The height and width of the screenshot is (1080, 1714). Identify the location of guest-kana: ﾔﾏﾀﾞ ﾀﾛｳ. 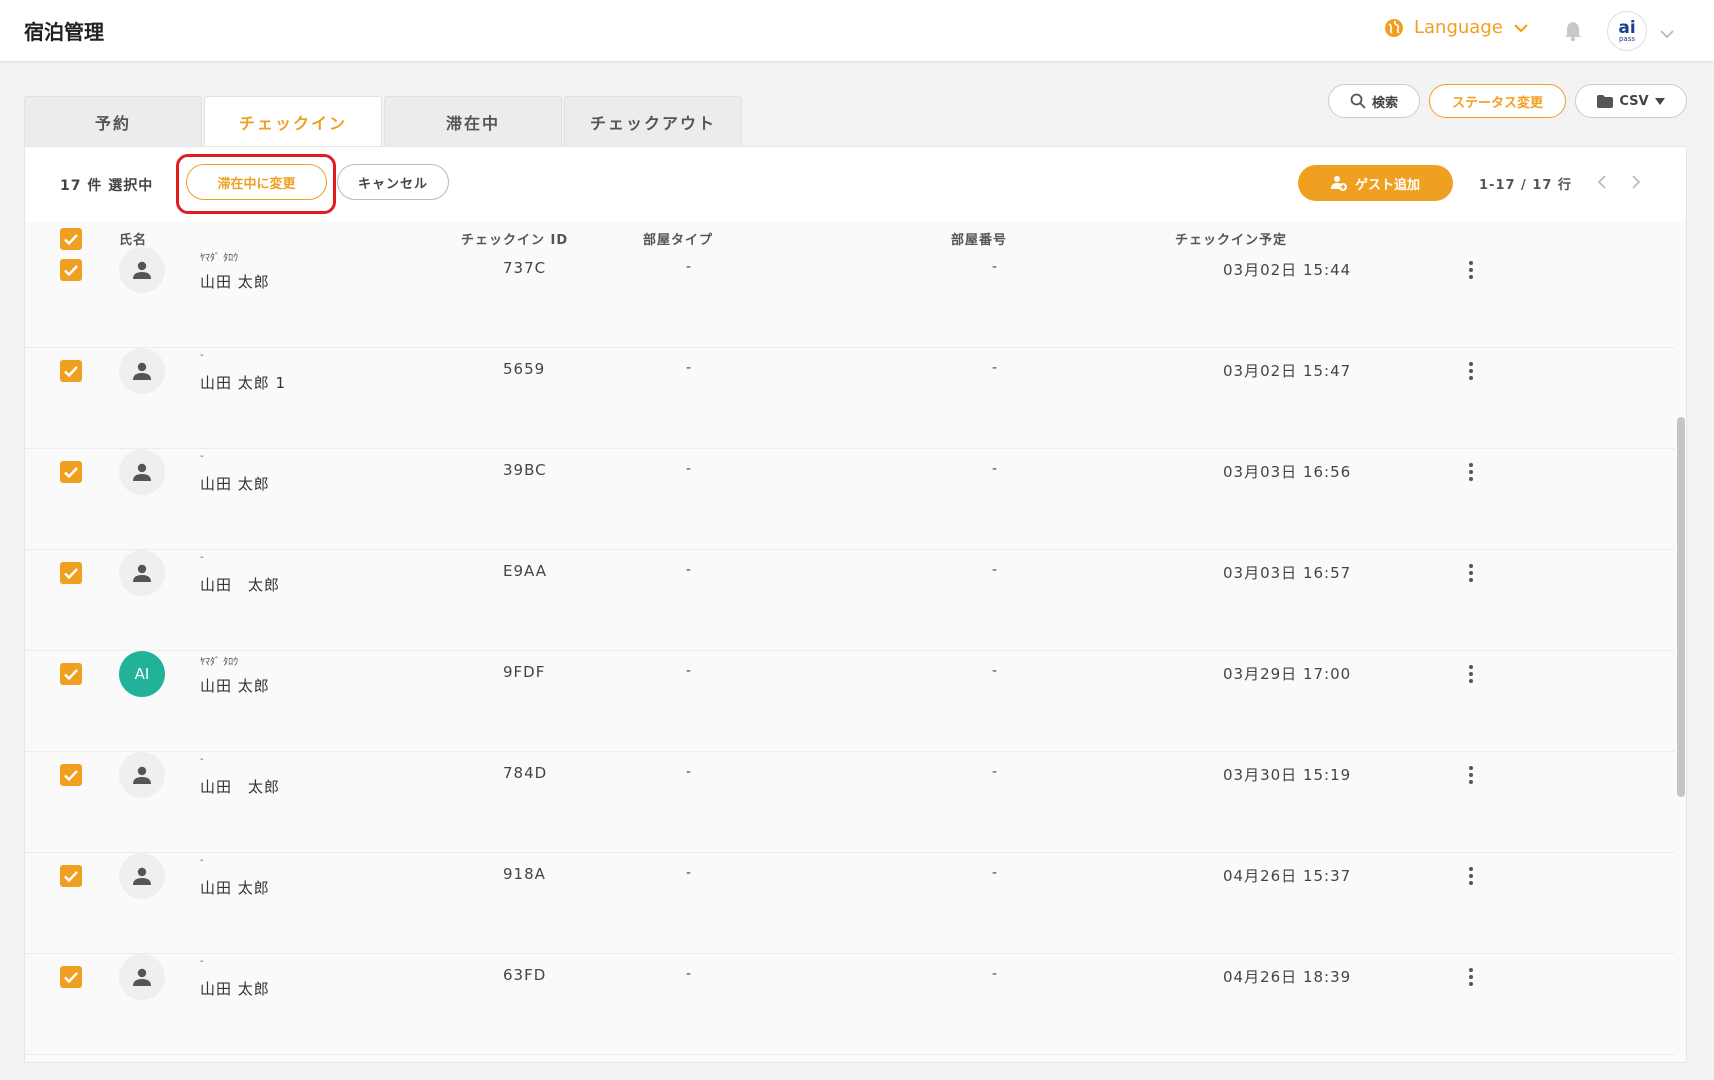
(219, 662).